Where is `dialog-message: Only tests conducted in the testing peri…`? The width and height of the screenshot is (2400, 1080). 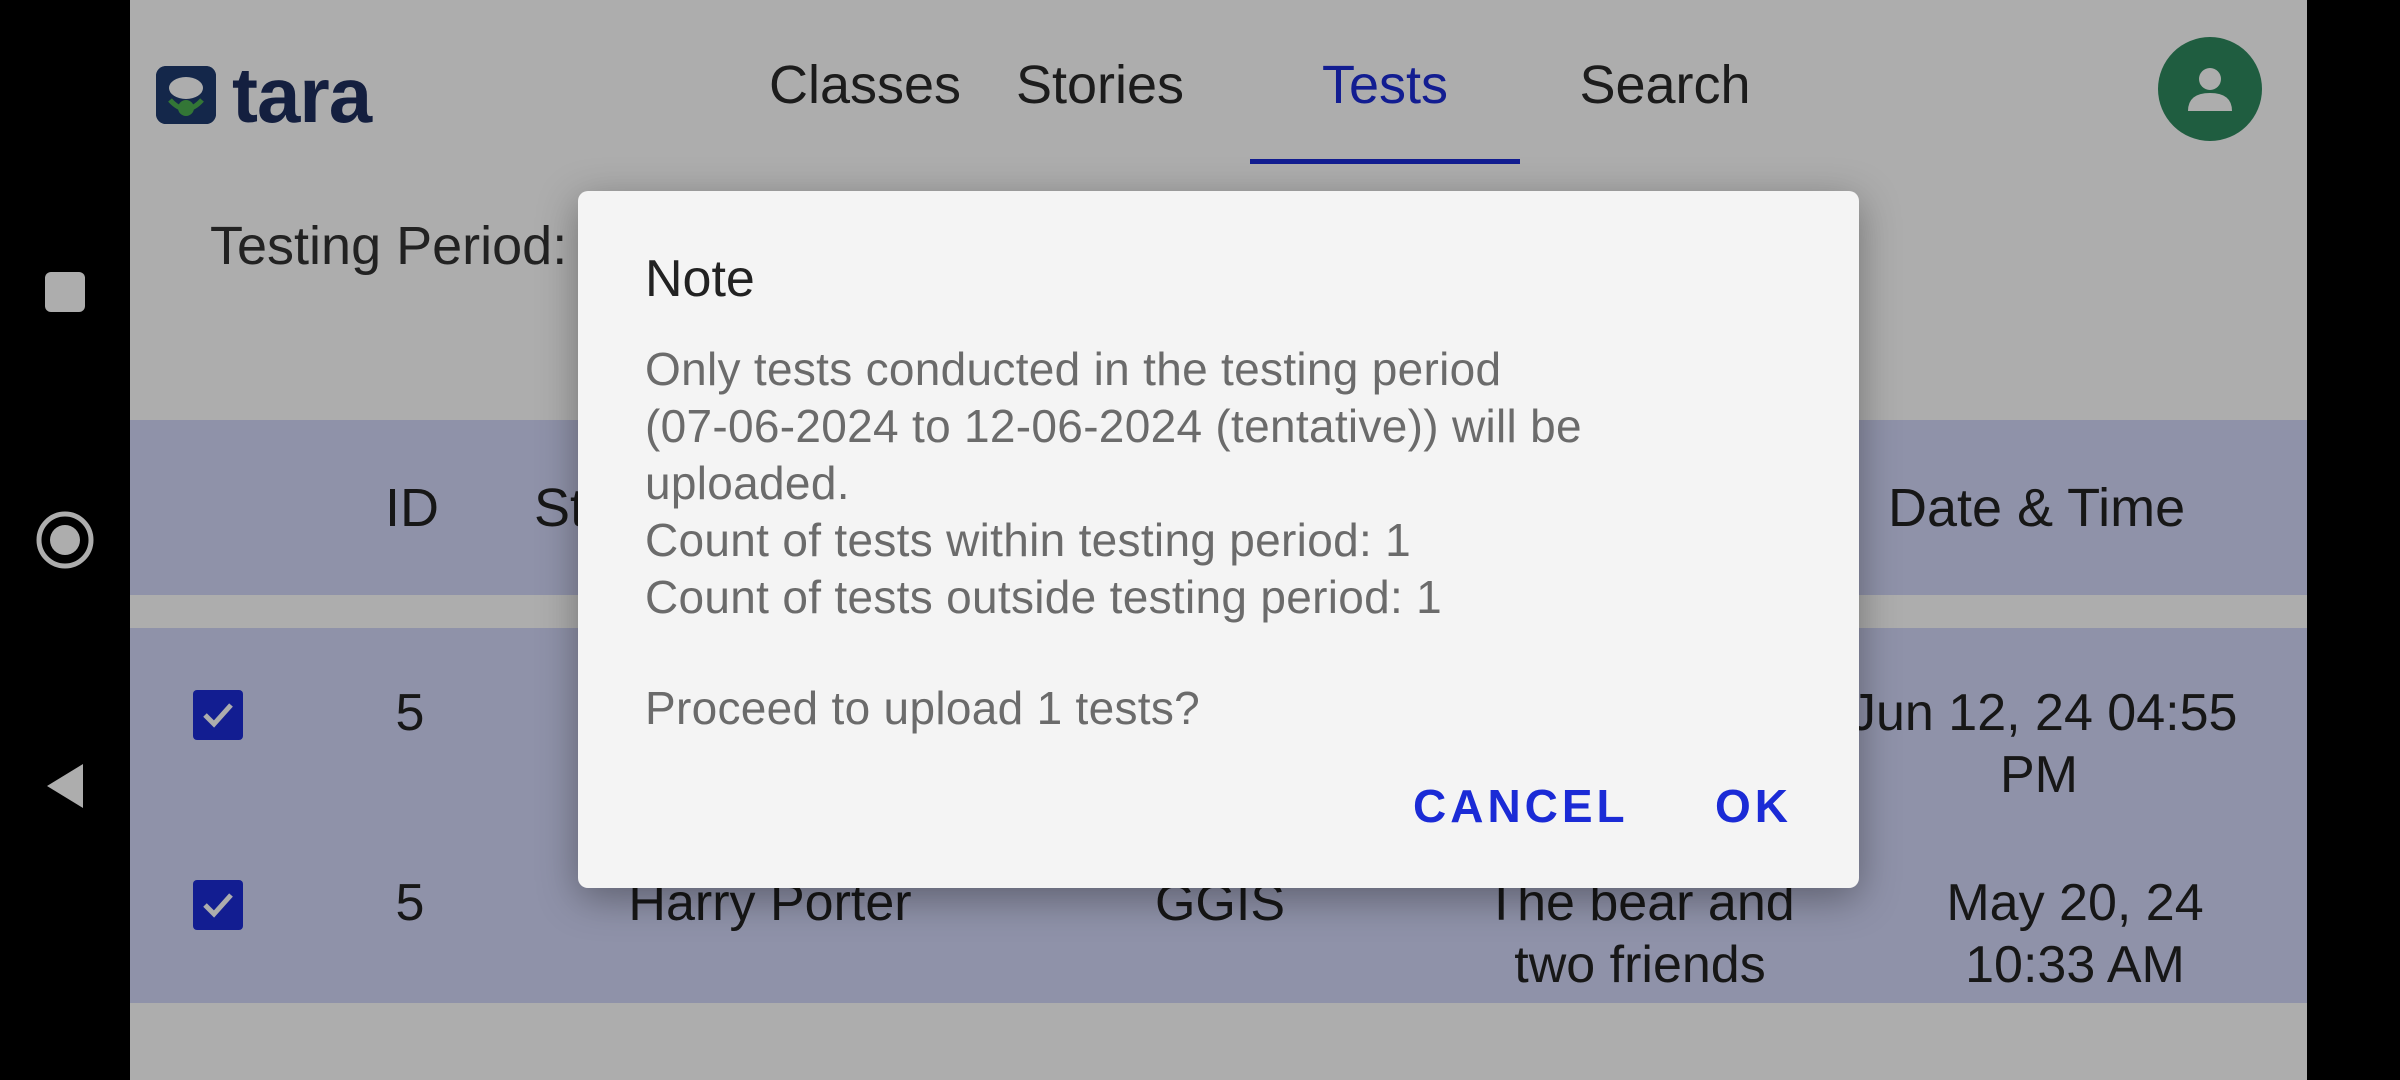
dialog-message: Only tests conducted in the testing peri… is located at coordinates (1113, 483).